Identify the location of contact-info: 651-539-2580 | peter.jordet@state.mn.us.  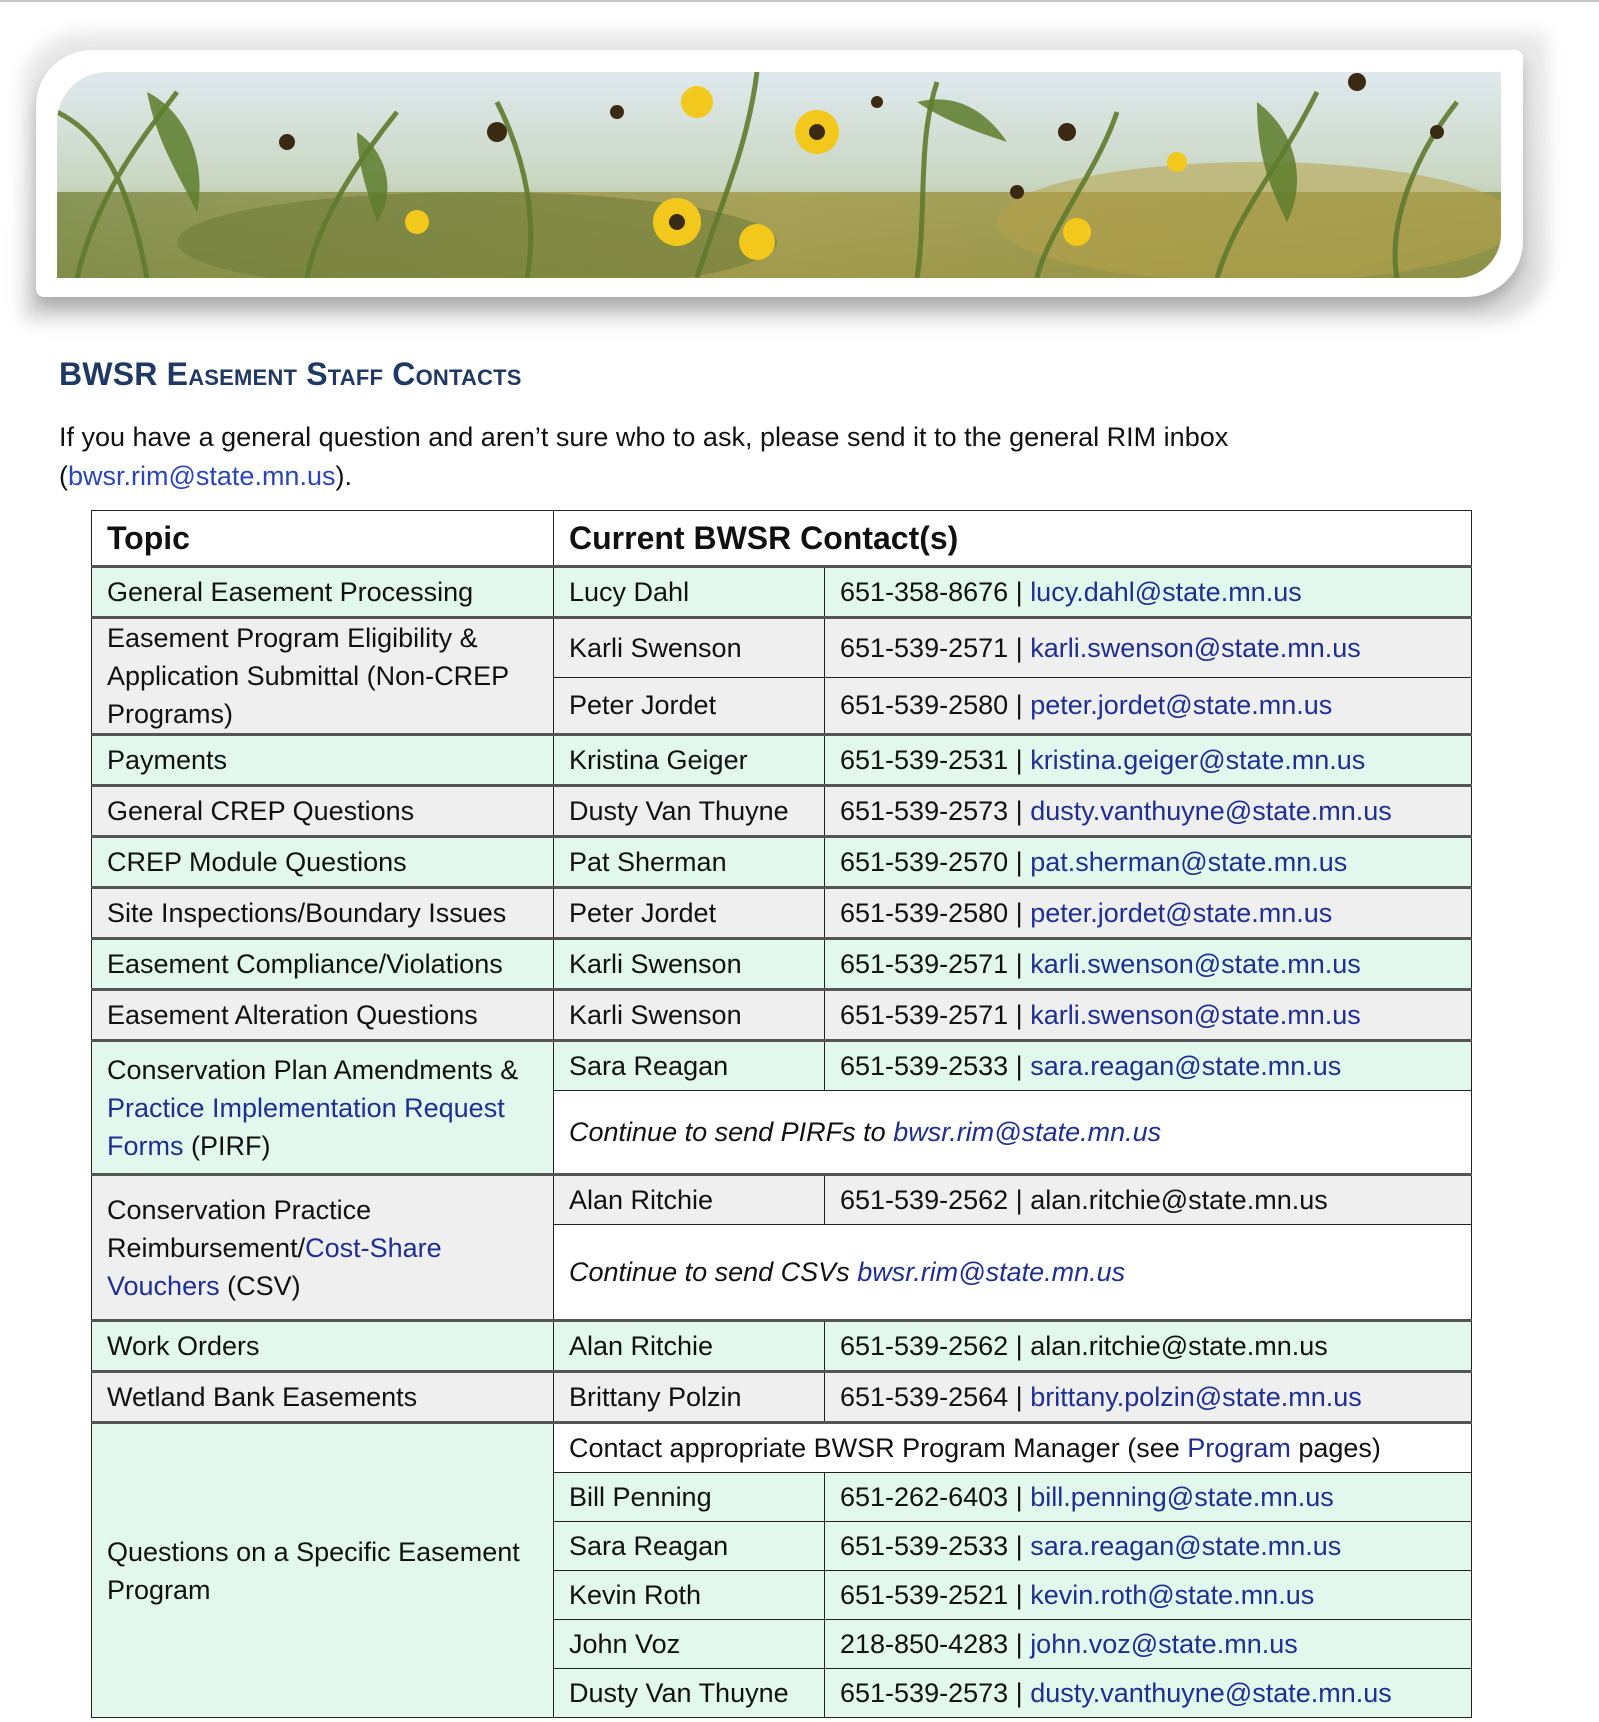
(1148, 912).